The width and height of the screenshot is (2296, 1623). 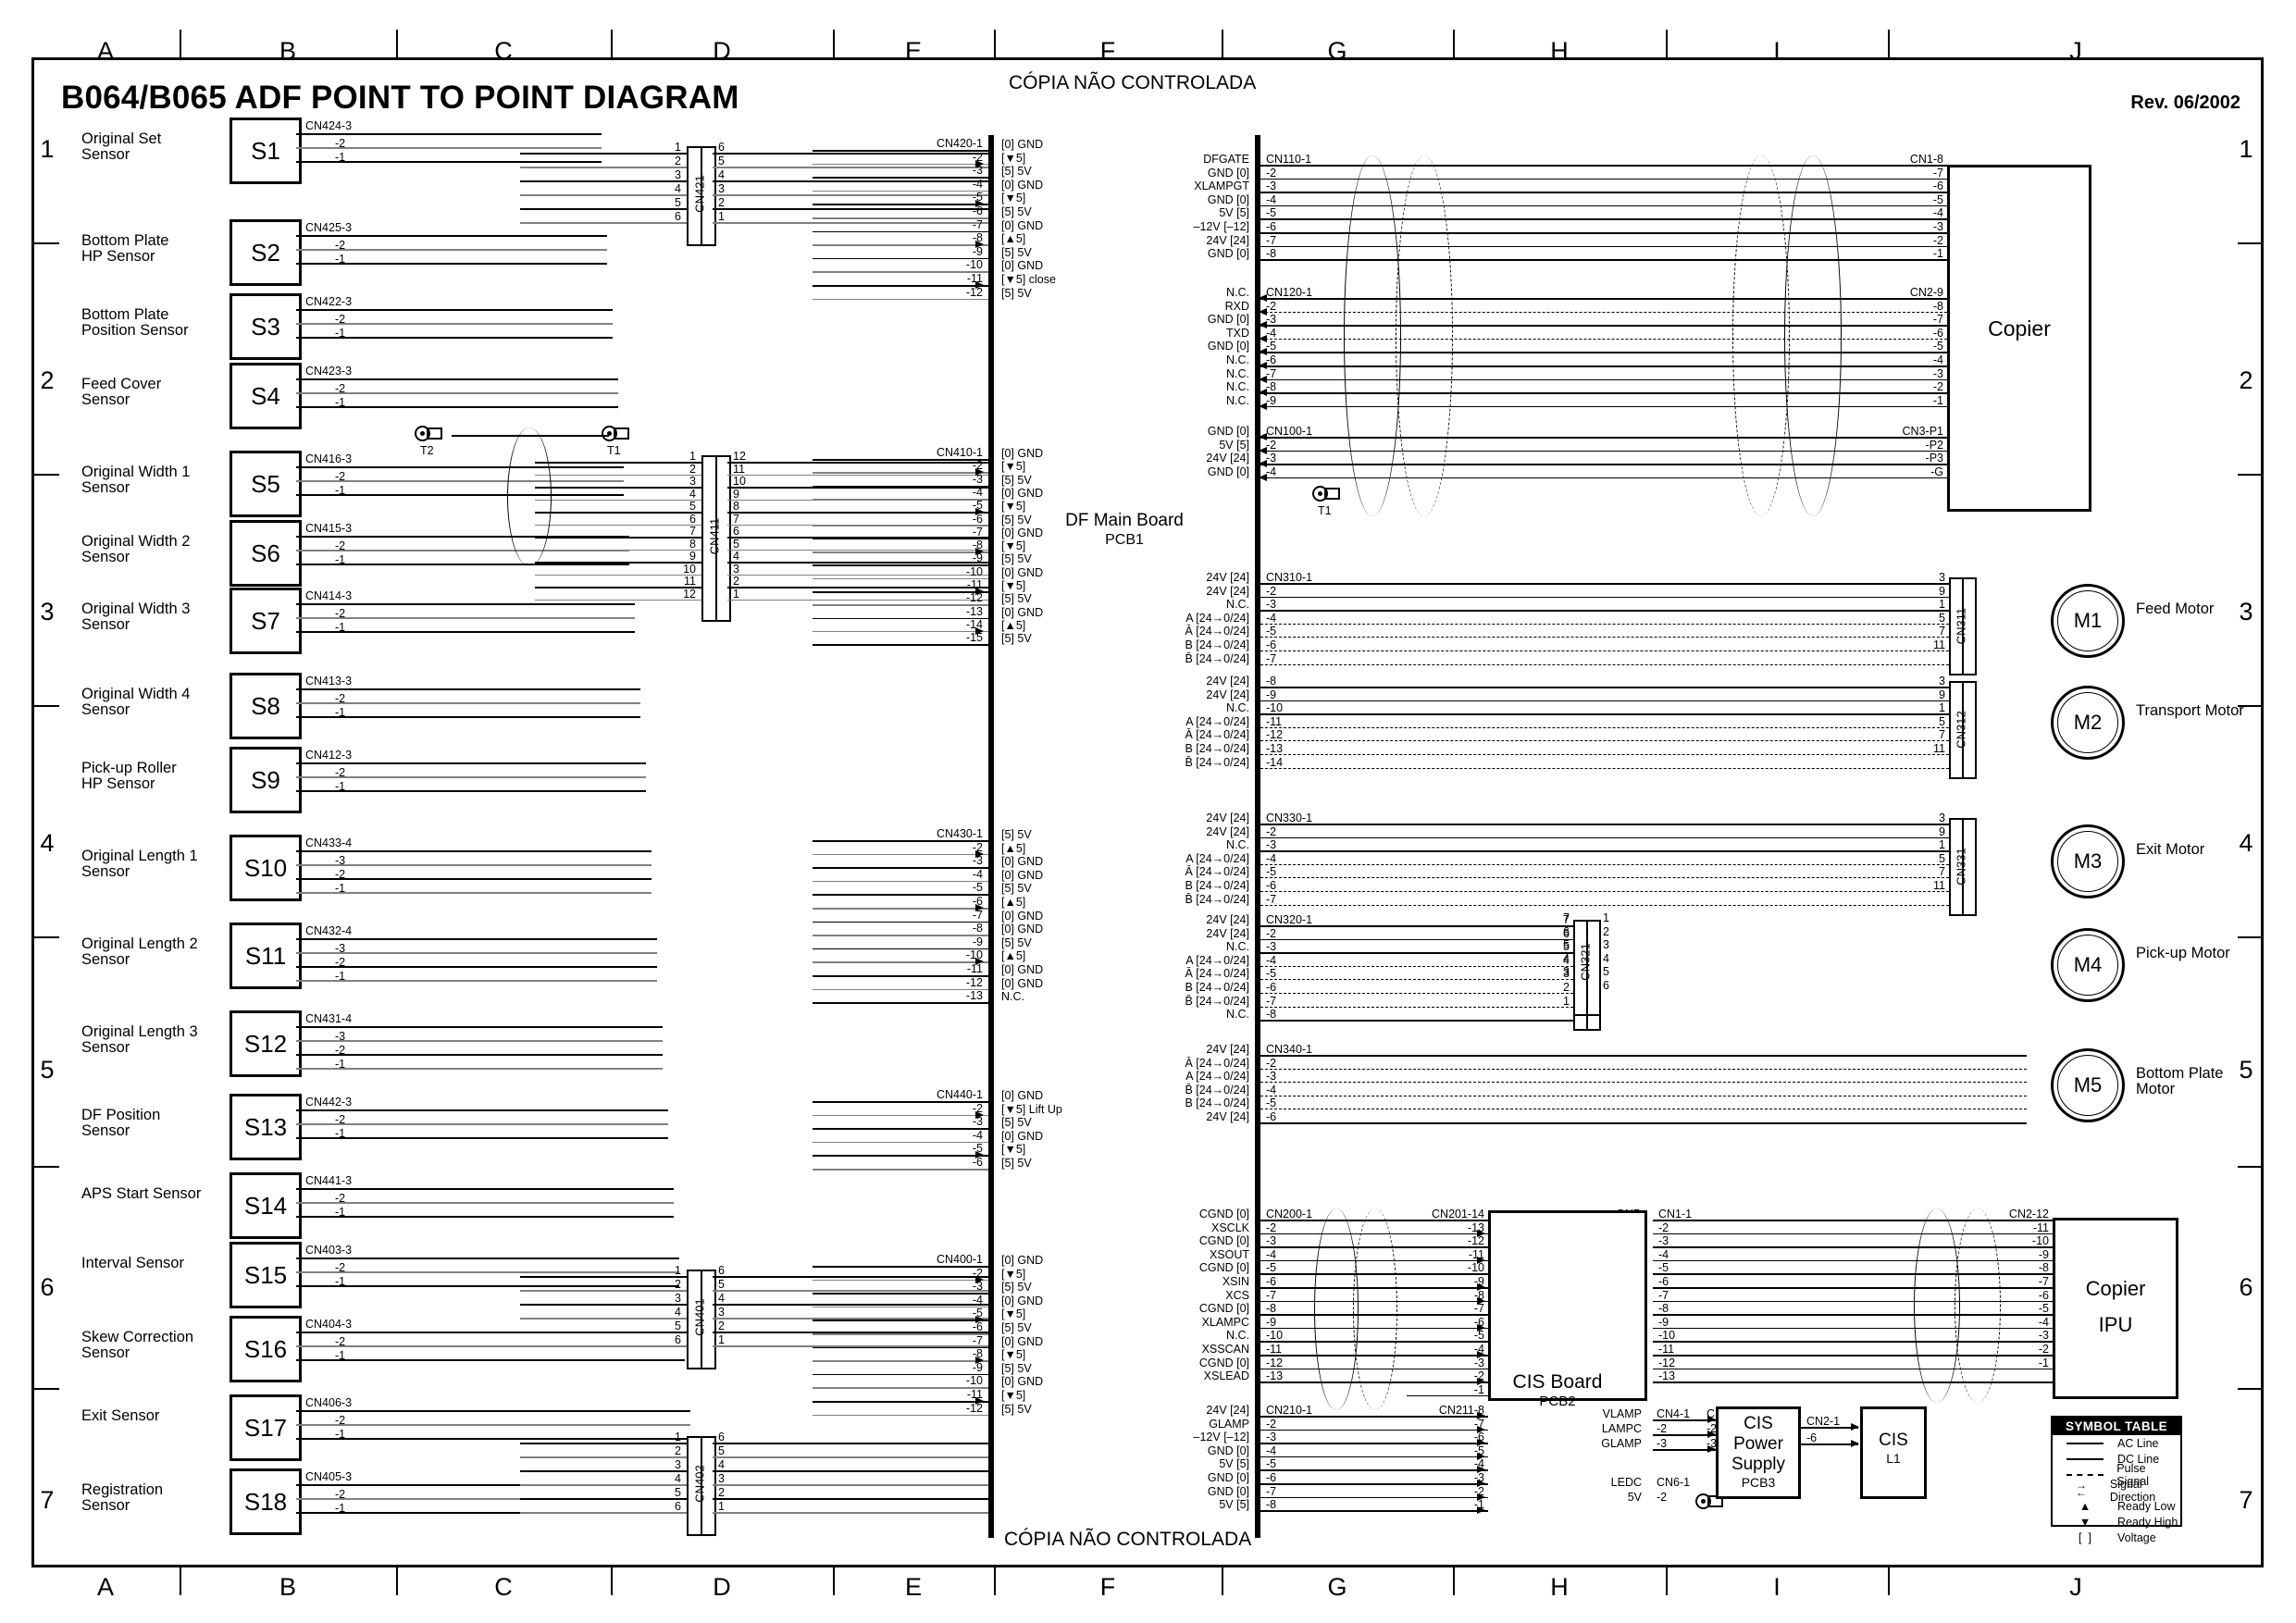 What do you see at coordinates (1226, 1376) in the screenshot?
I see `cis-signal-cn200-1-12: XSLEAD` at bounding box center [1226, 1376].